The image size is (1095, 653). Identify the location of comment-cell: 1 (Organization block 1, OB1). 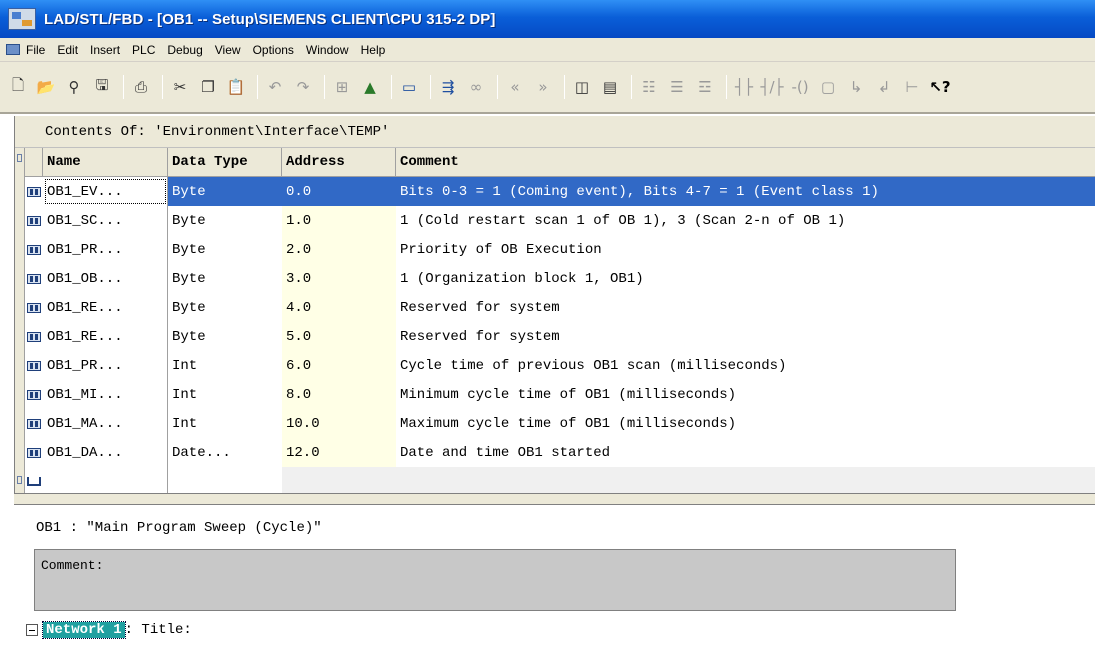
(745, 278).